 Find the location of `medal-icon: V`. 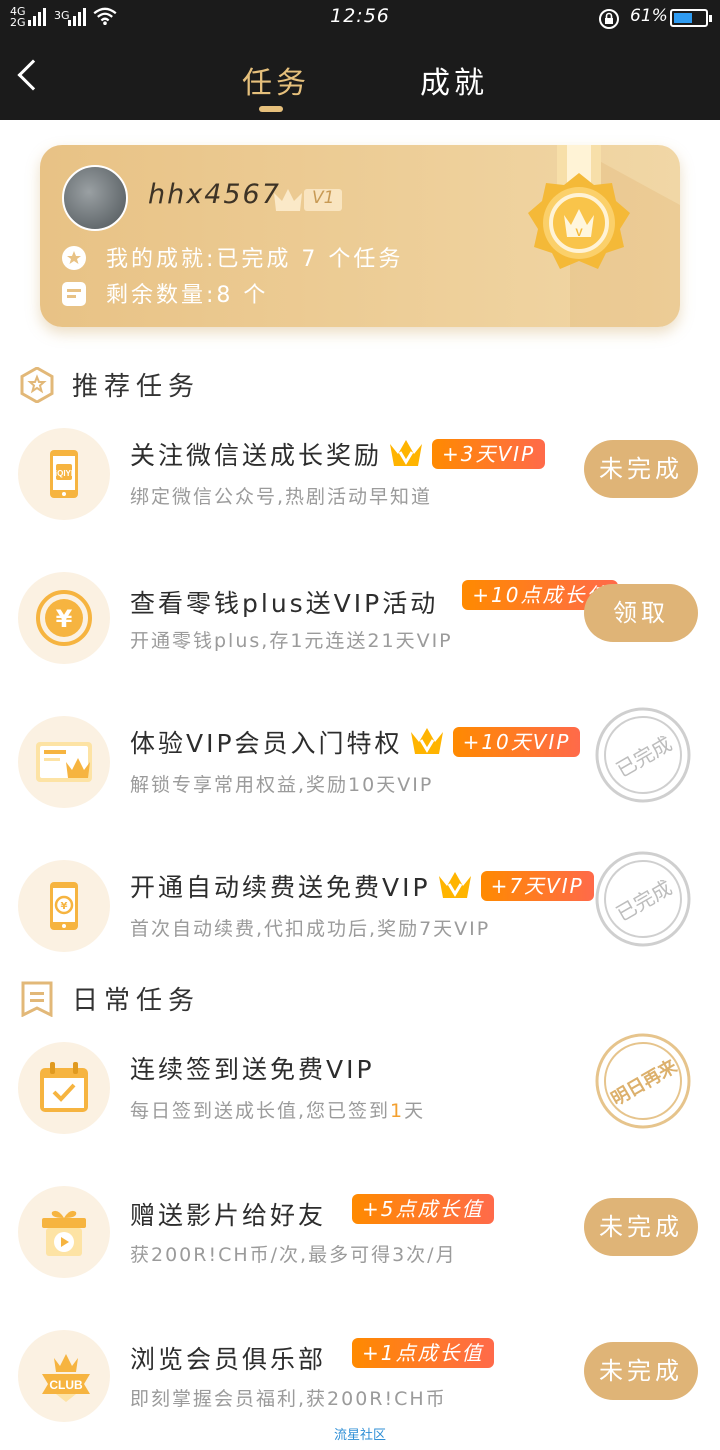

medal-icon: V is located at coordinates (604, 236).